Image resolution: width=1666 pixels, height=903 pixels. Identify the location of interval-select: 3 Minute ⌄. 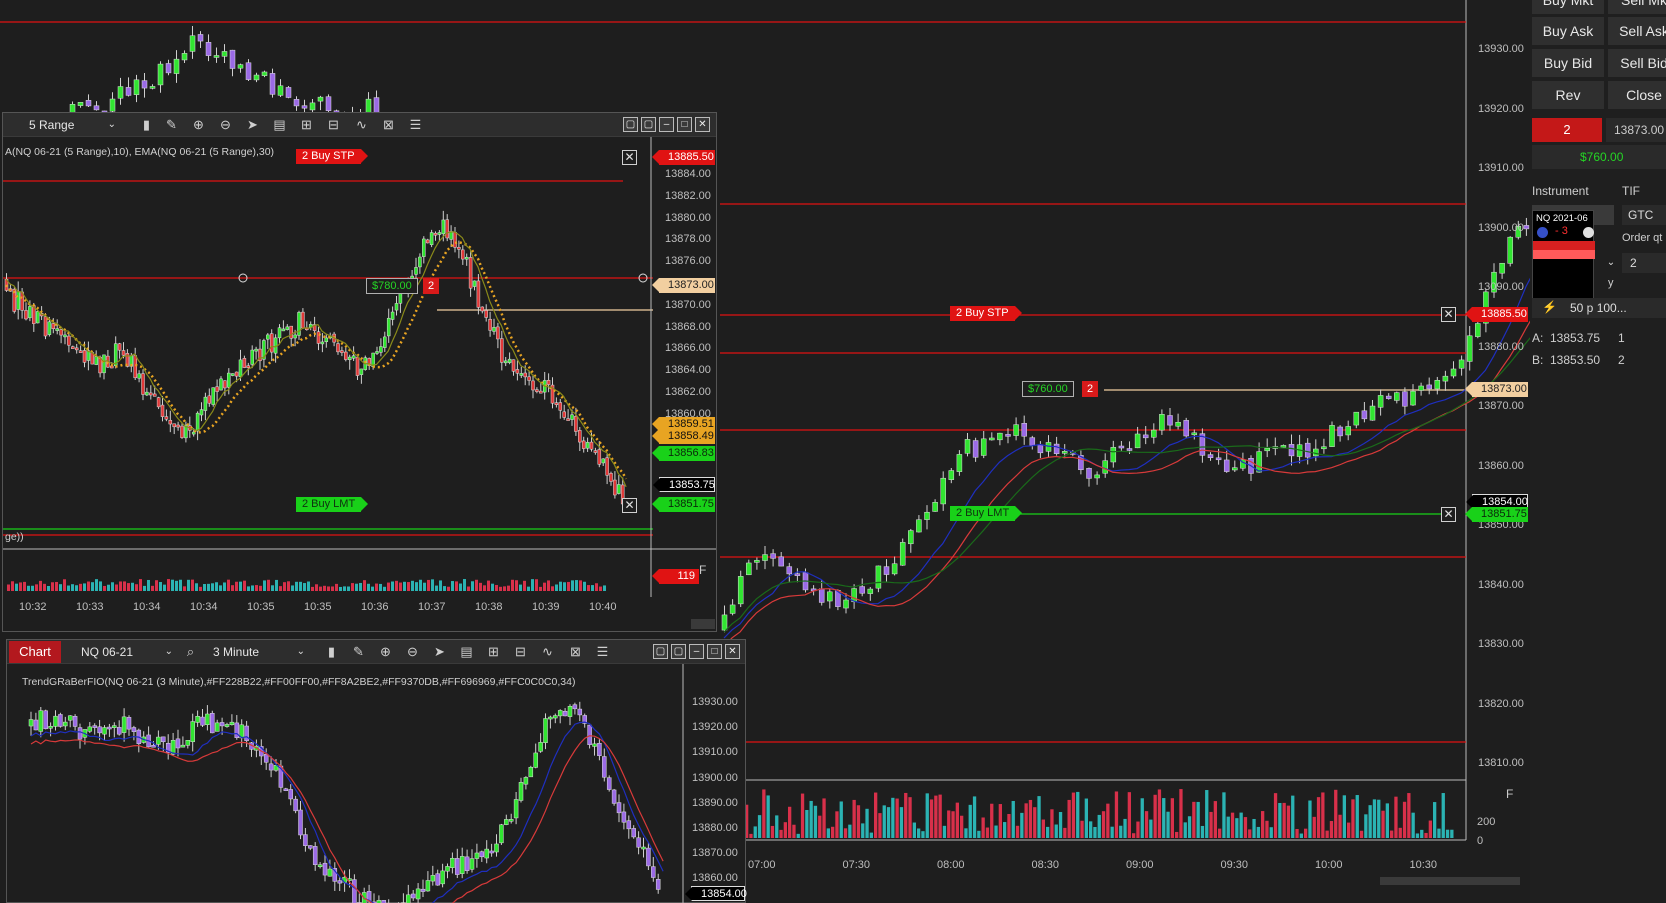
(259, 652).